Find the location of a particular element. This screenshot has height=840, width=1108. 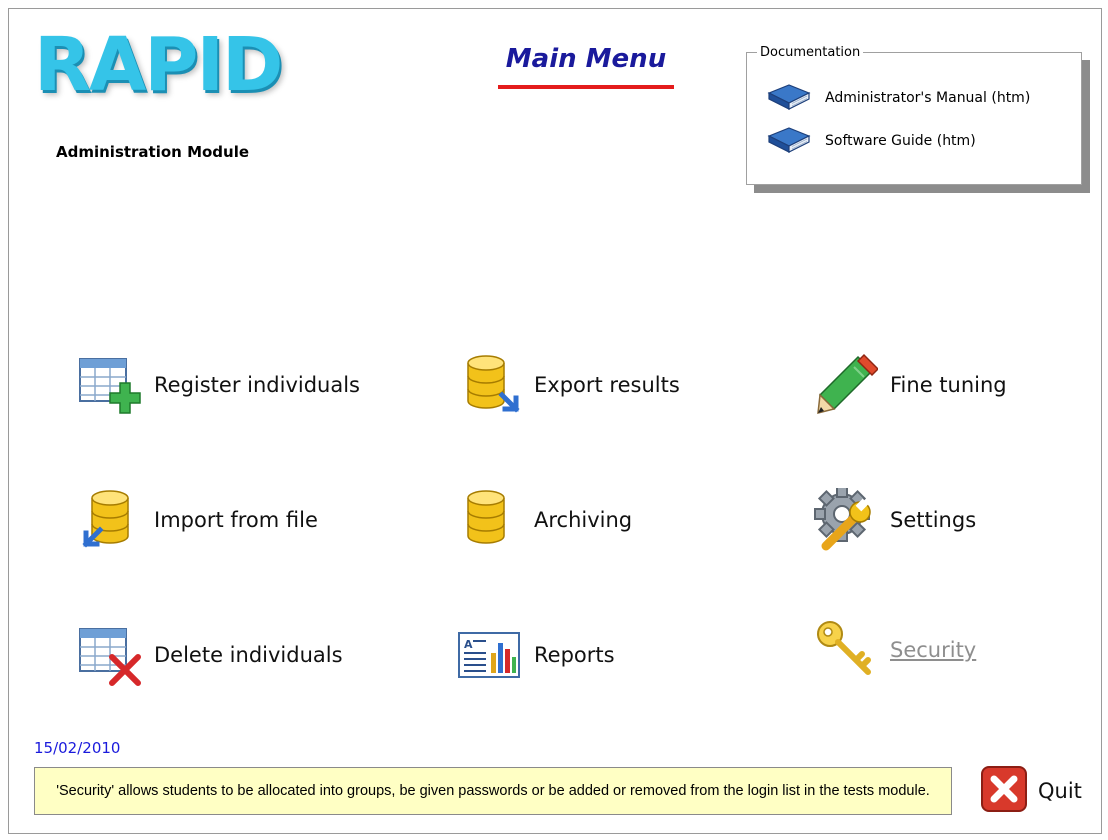

database-import-icon is located at coordinates (110, 520).